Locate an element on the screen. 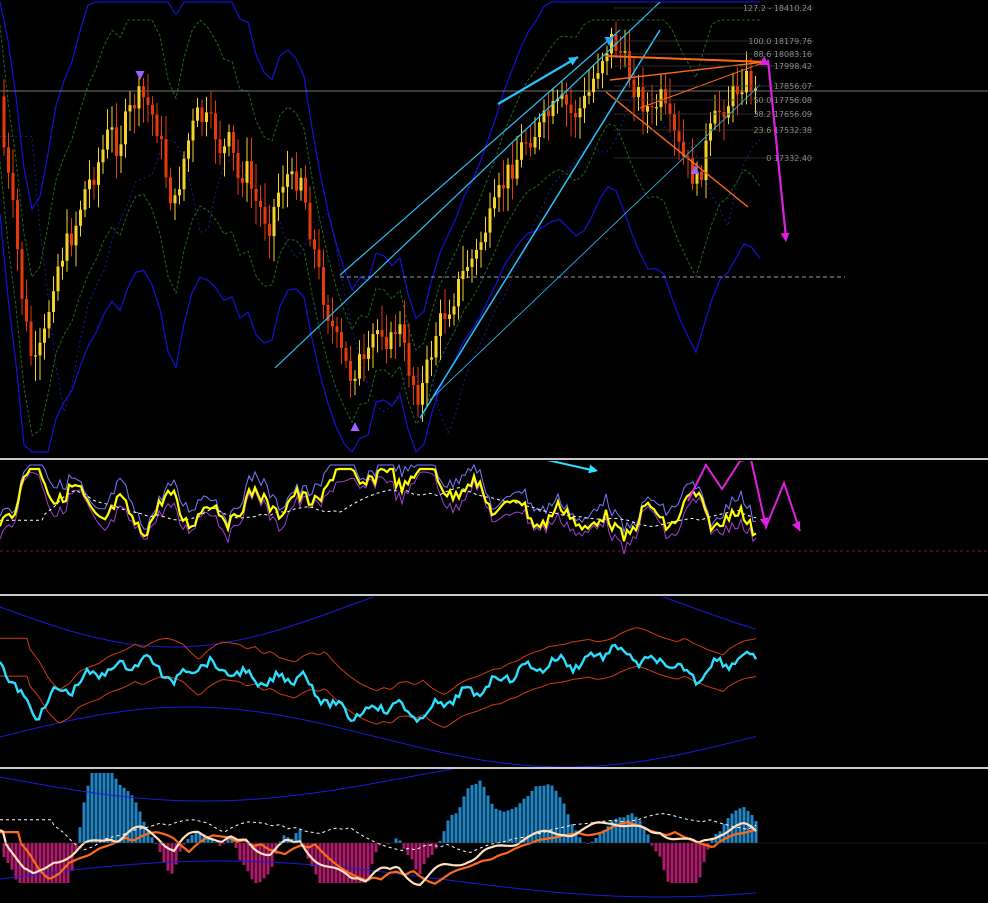 Image resolution: width=988 pixels, height=903 pixels. forecast-arrow-head is located at coordinates (795, 525).